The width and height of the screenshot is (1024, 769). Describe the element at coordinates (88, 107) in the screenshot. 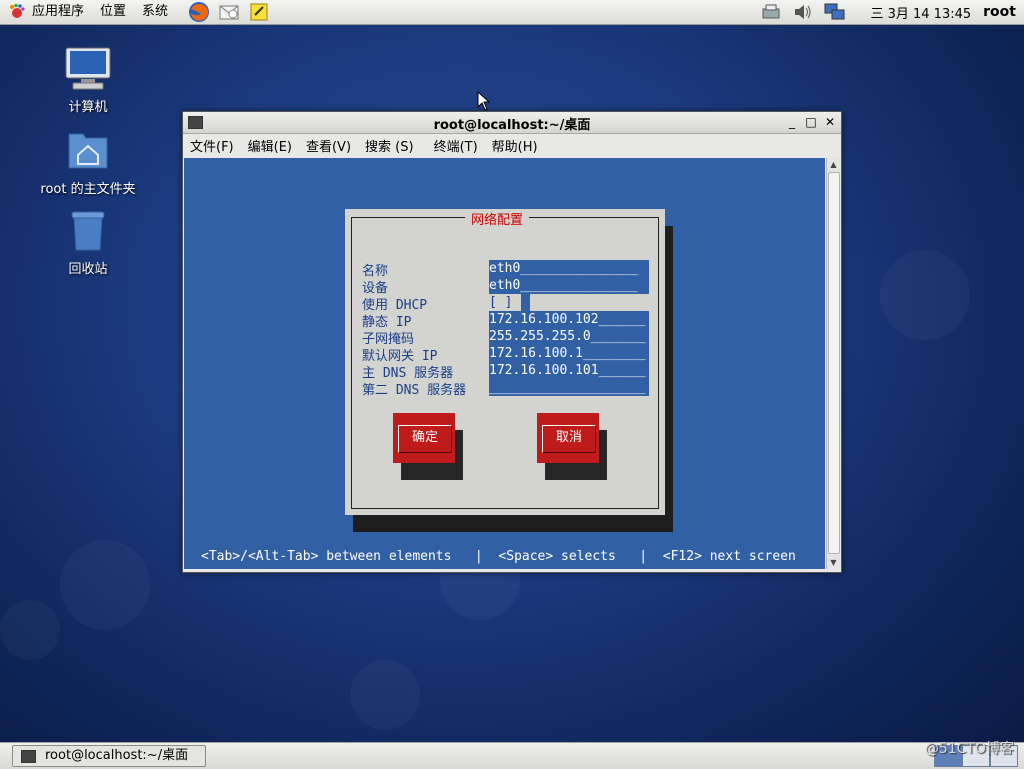

I see `desktop-icon-label: 计算机` at that location.